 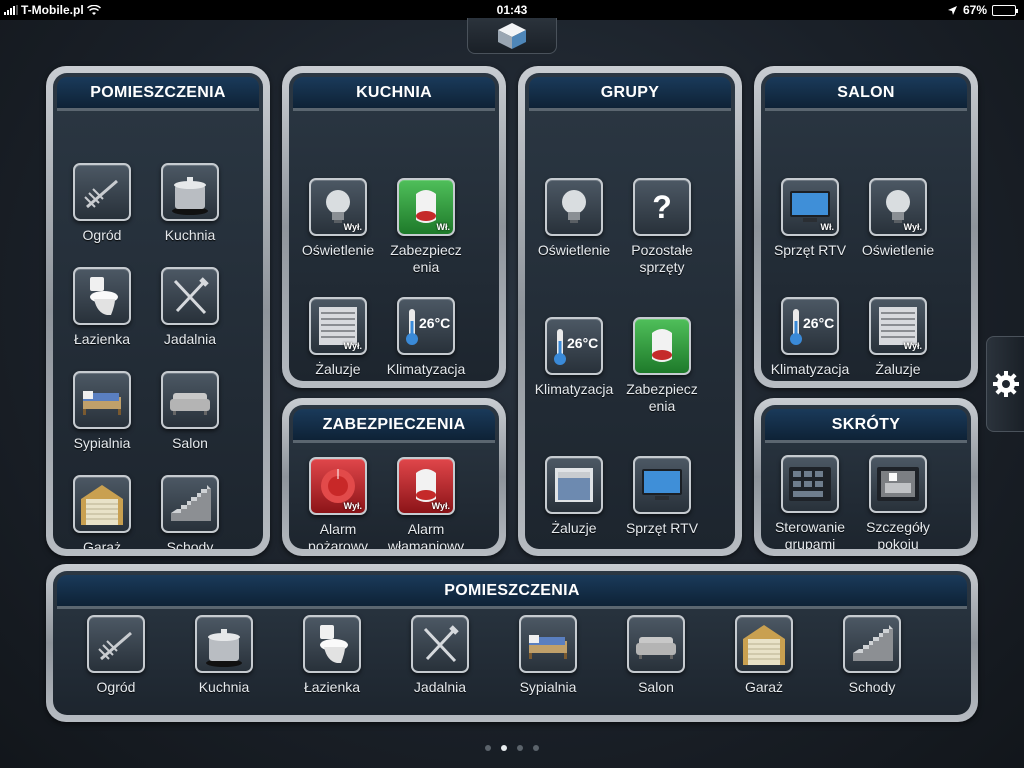 What do you see at coordinates (1005, 10) in the screenshot?
I see `battery-icon` at bounding box center [1005, 10].